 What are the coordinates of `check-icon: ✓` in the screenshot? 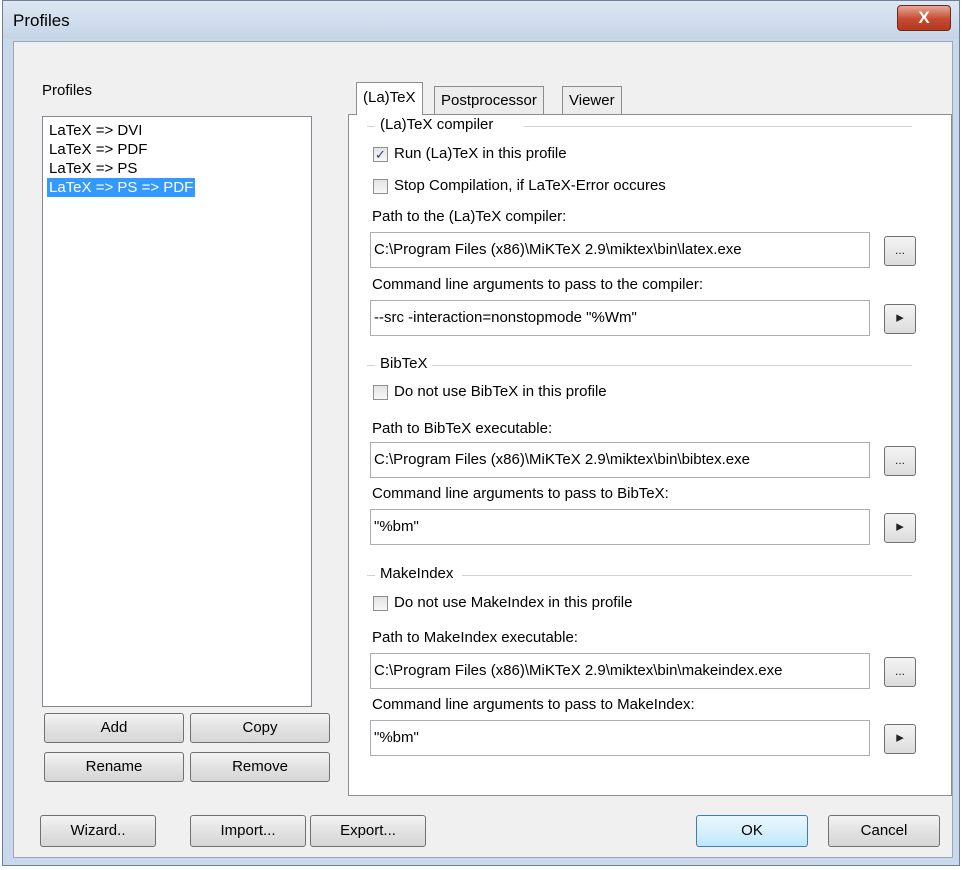 It's located at (380, 154).